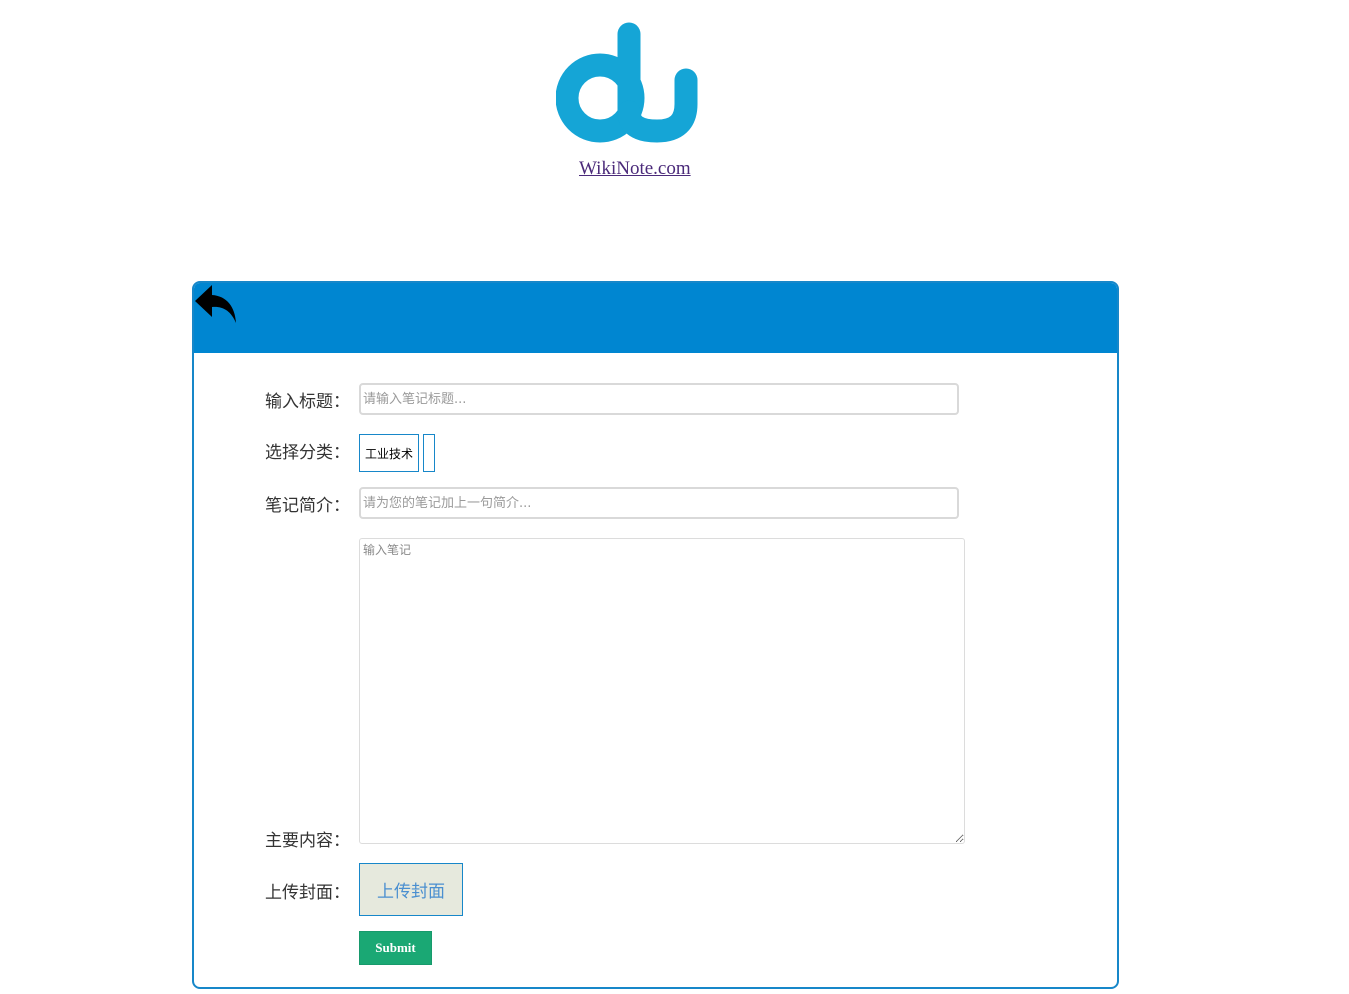 The width and height of the screenshot is (1349, 994). What do you see at coordinates (307, 453) in the screenshot?
I see `category-label: 选择分类：` at bounding box center [307, 453].